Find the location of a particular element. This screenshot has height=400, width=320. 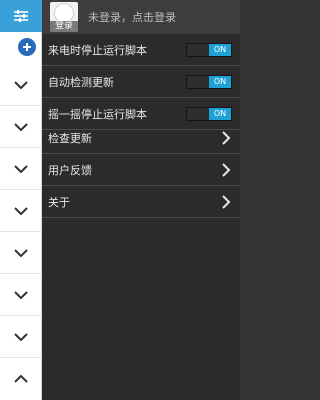

list-item-collapse is located at coordinates (21, 379).